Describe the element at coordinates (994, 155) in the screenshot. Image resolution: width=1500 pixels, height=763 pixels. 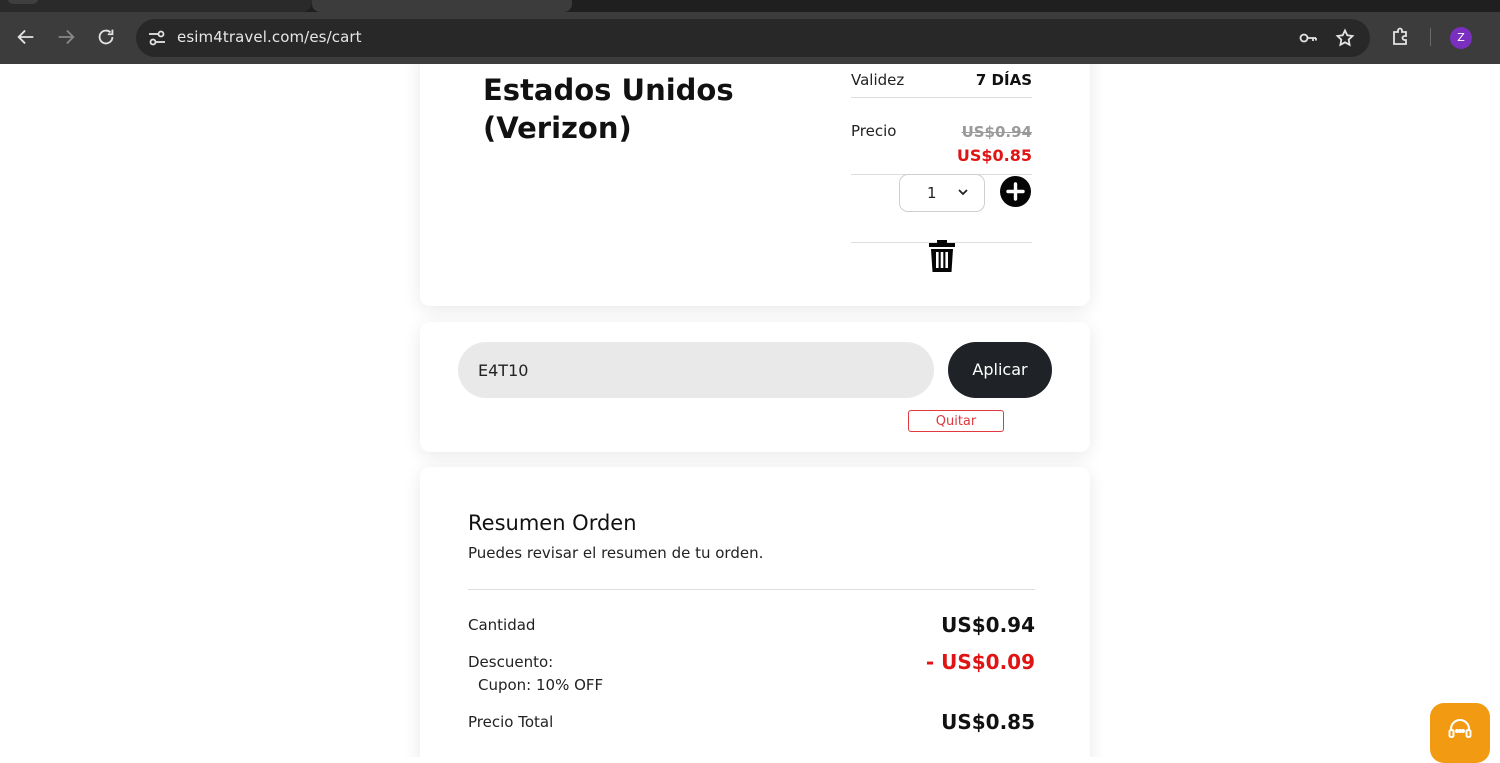
I see `discounted-price: US$0.85` at that location.